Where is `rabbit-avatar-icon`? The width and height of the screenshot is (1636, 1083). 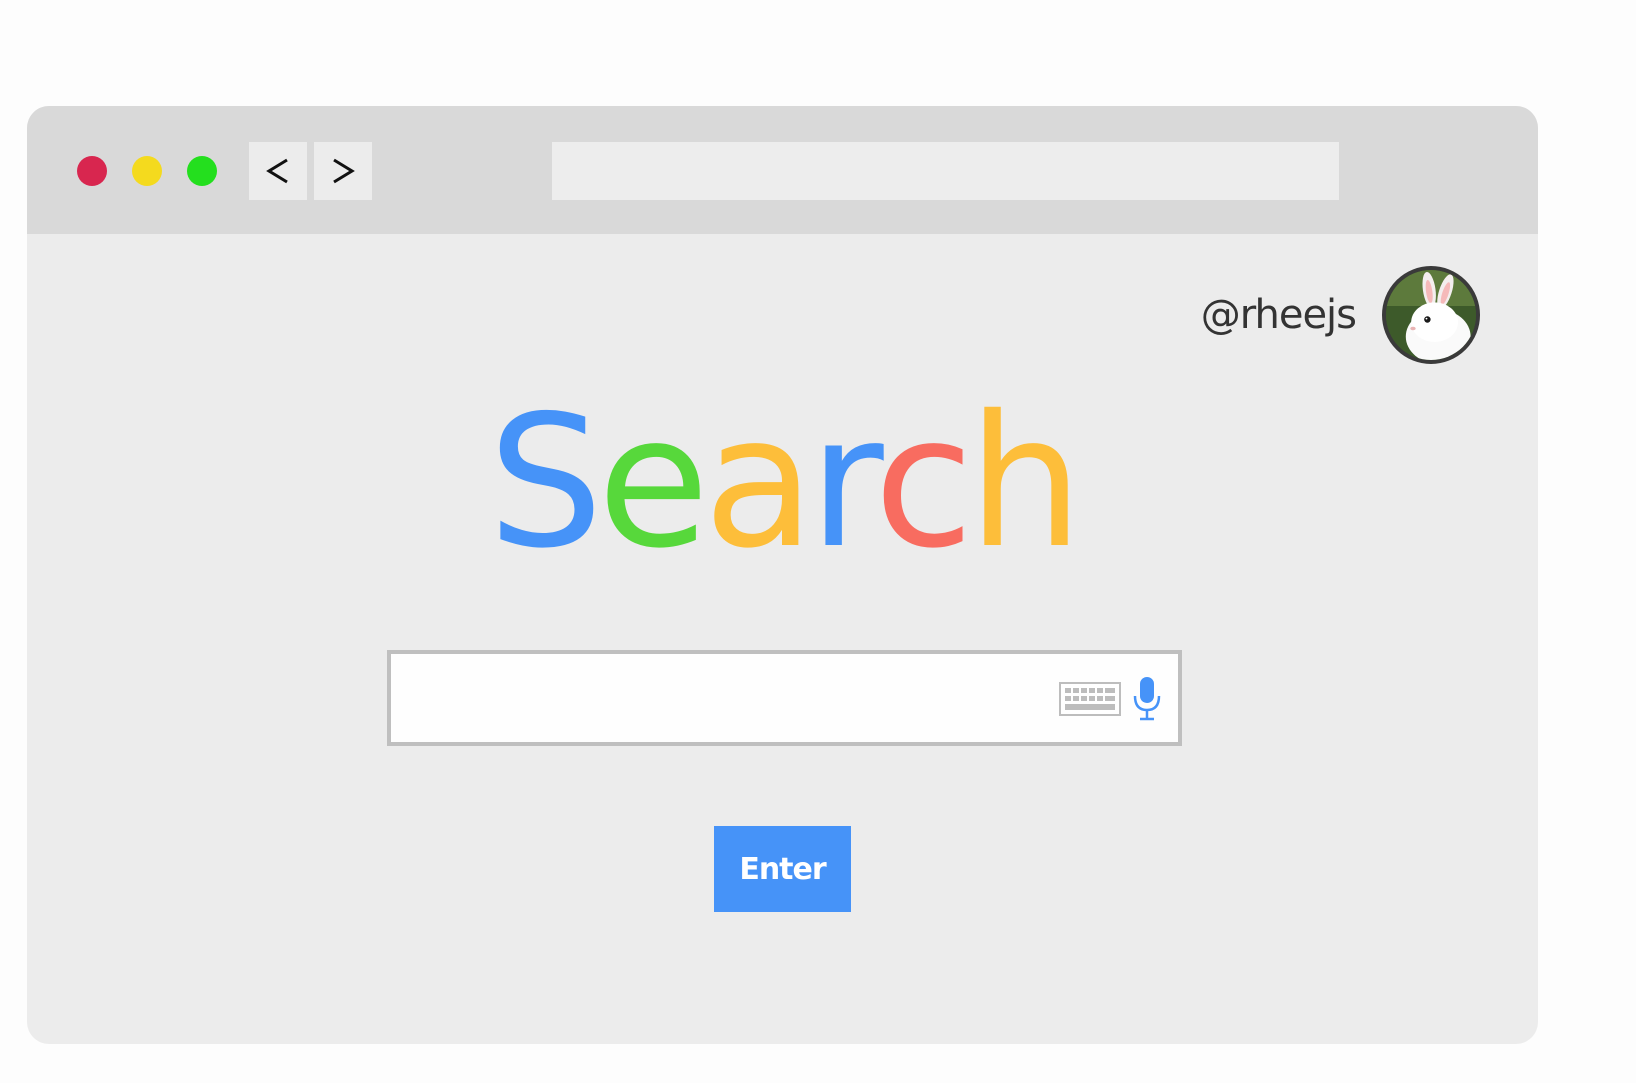 rabbit-avatar-icon is located at coordinates (1431, 315).